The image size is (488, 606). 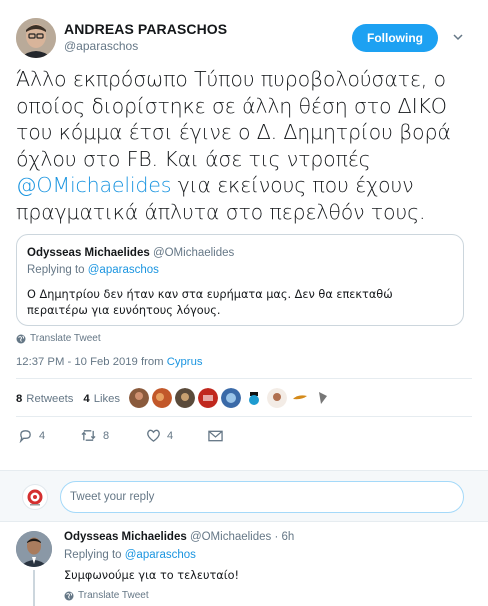 I want to click on reply-author-name: Odysseas Michaelides, so click(x=125, y=537).